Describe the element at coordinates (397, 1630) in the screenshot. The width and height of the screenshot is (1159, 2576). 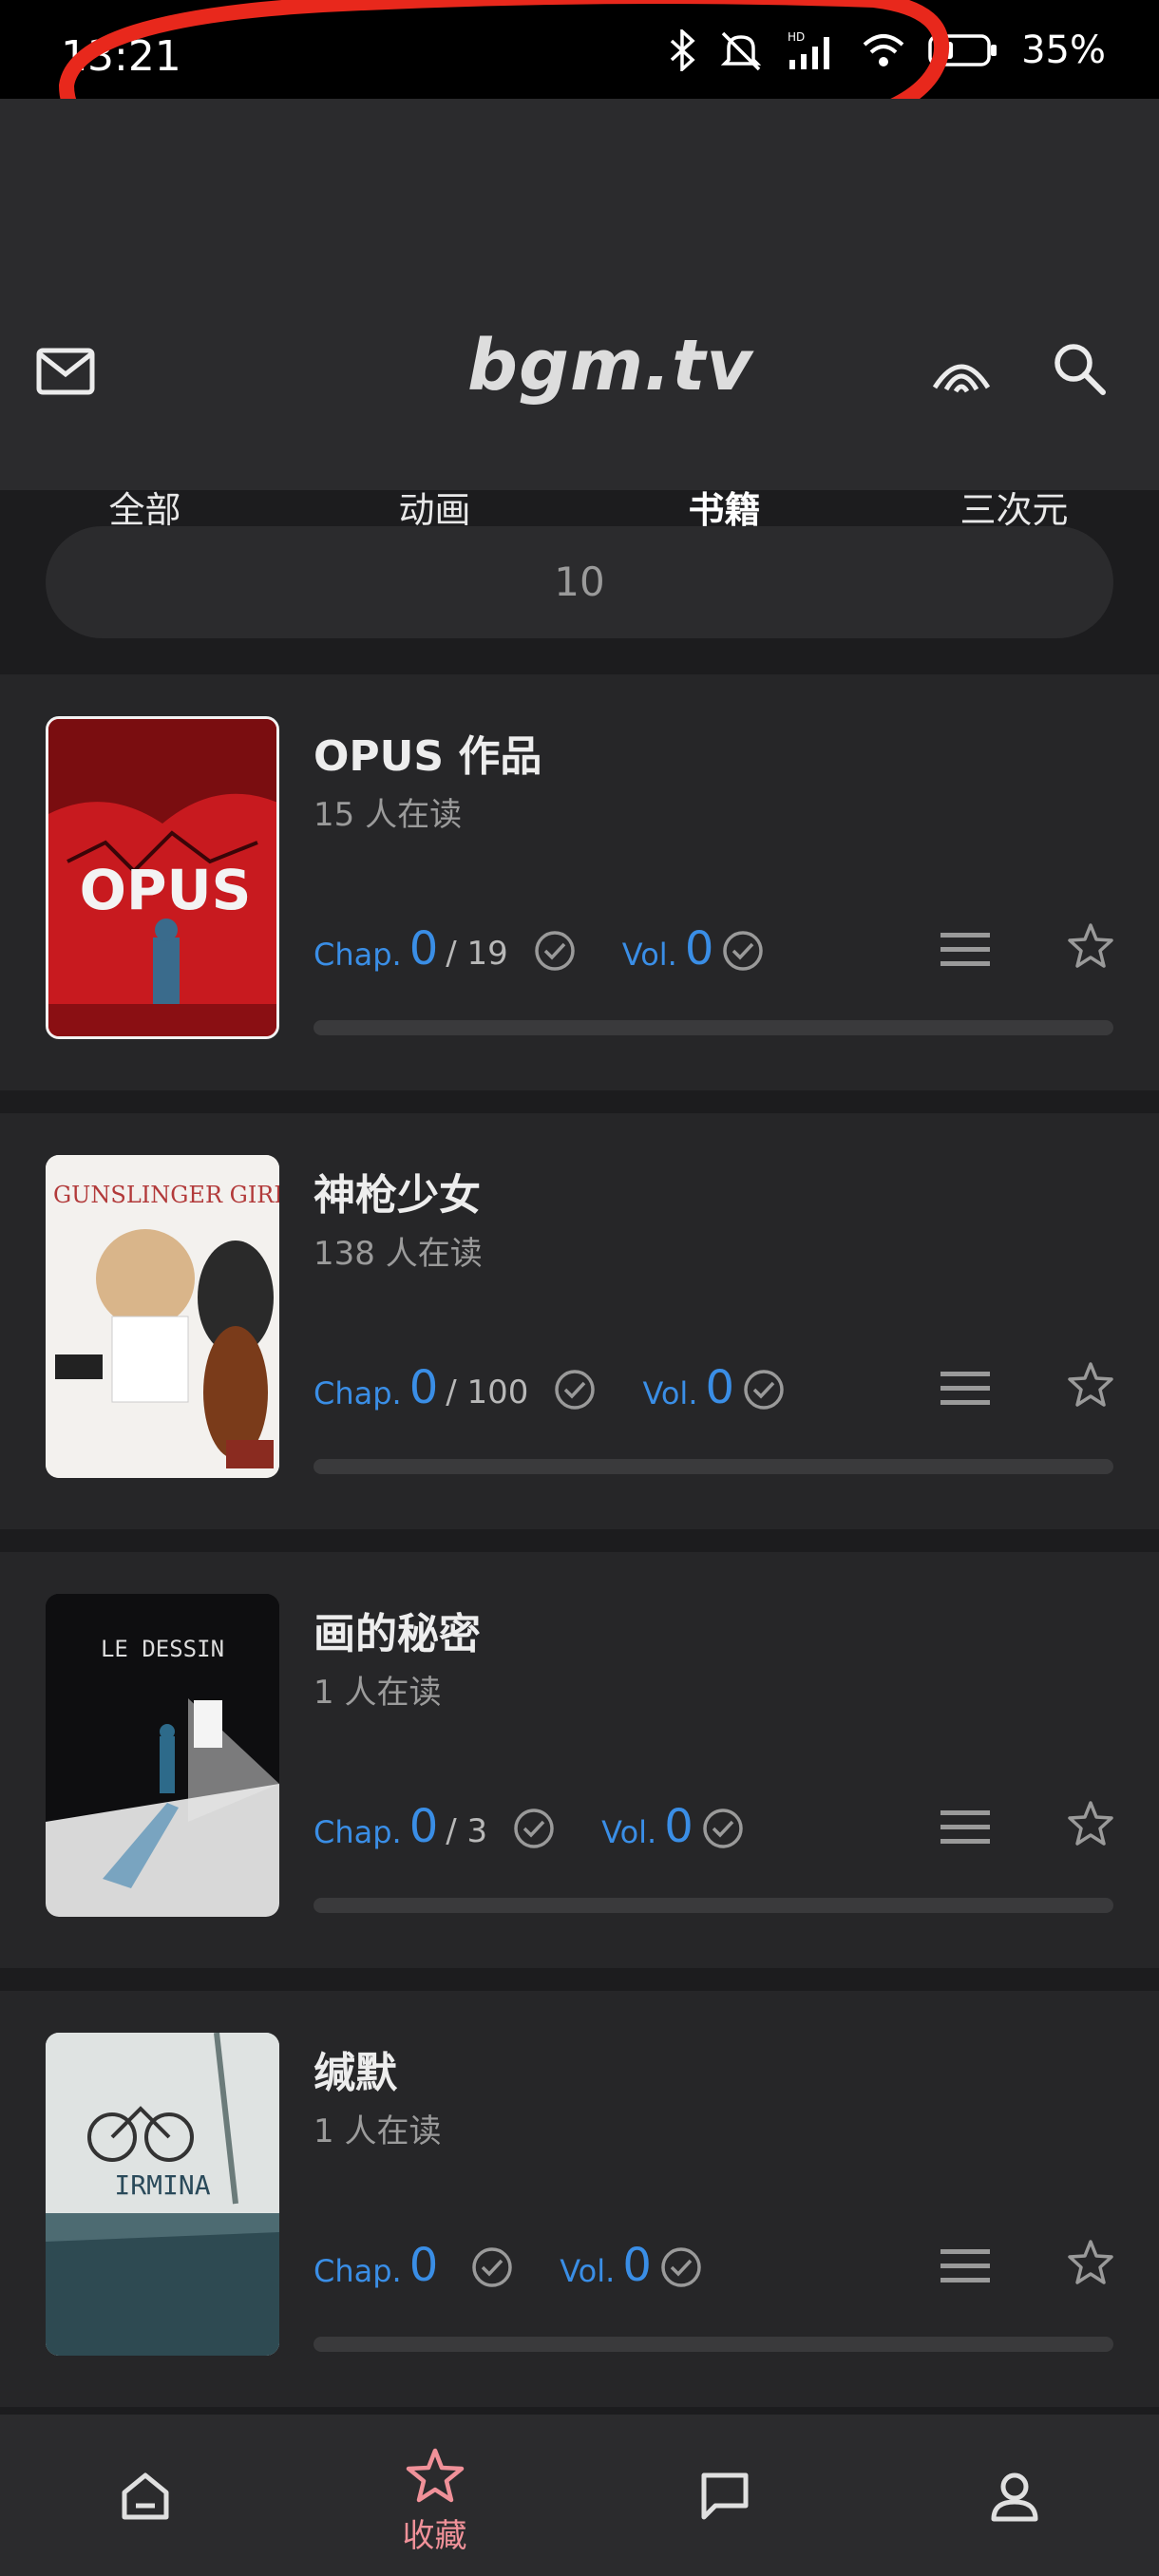
I see `item-title: 画的秘密` at that location.